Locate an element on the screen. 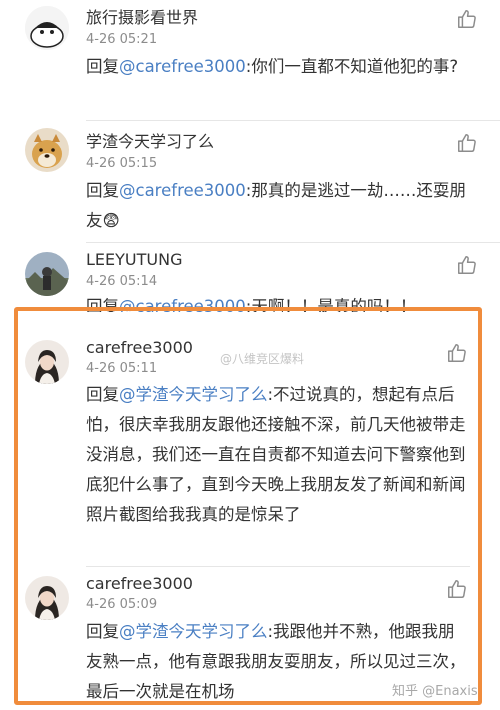 This screenshot has width=500, height=710. comment-body: 回复@carefree3000:天啊！！是真的吗！！ is located at coordinates (278, 302).